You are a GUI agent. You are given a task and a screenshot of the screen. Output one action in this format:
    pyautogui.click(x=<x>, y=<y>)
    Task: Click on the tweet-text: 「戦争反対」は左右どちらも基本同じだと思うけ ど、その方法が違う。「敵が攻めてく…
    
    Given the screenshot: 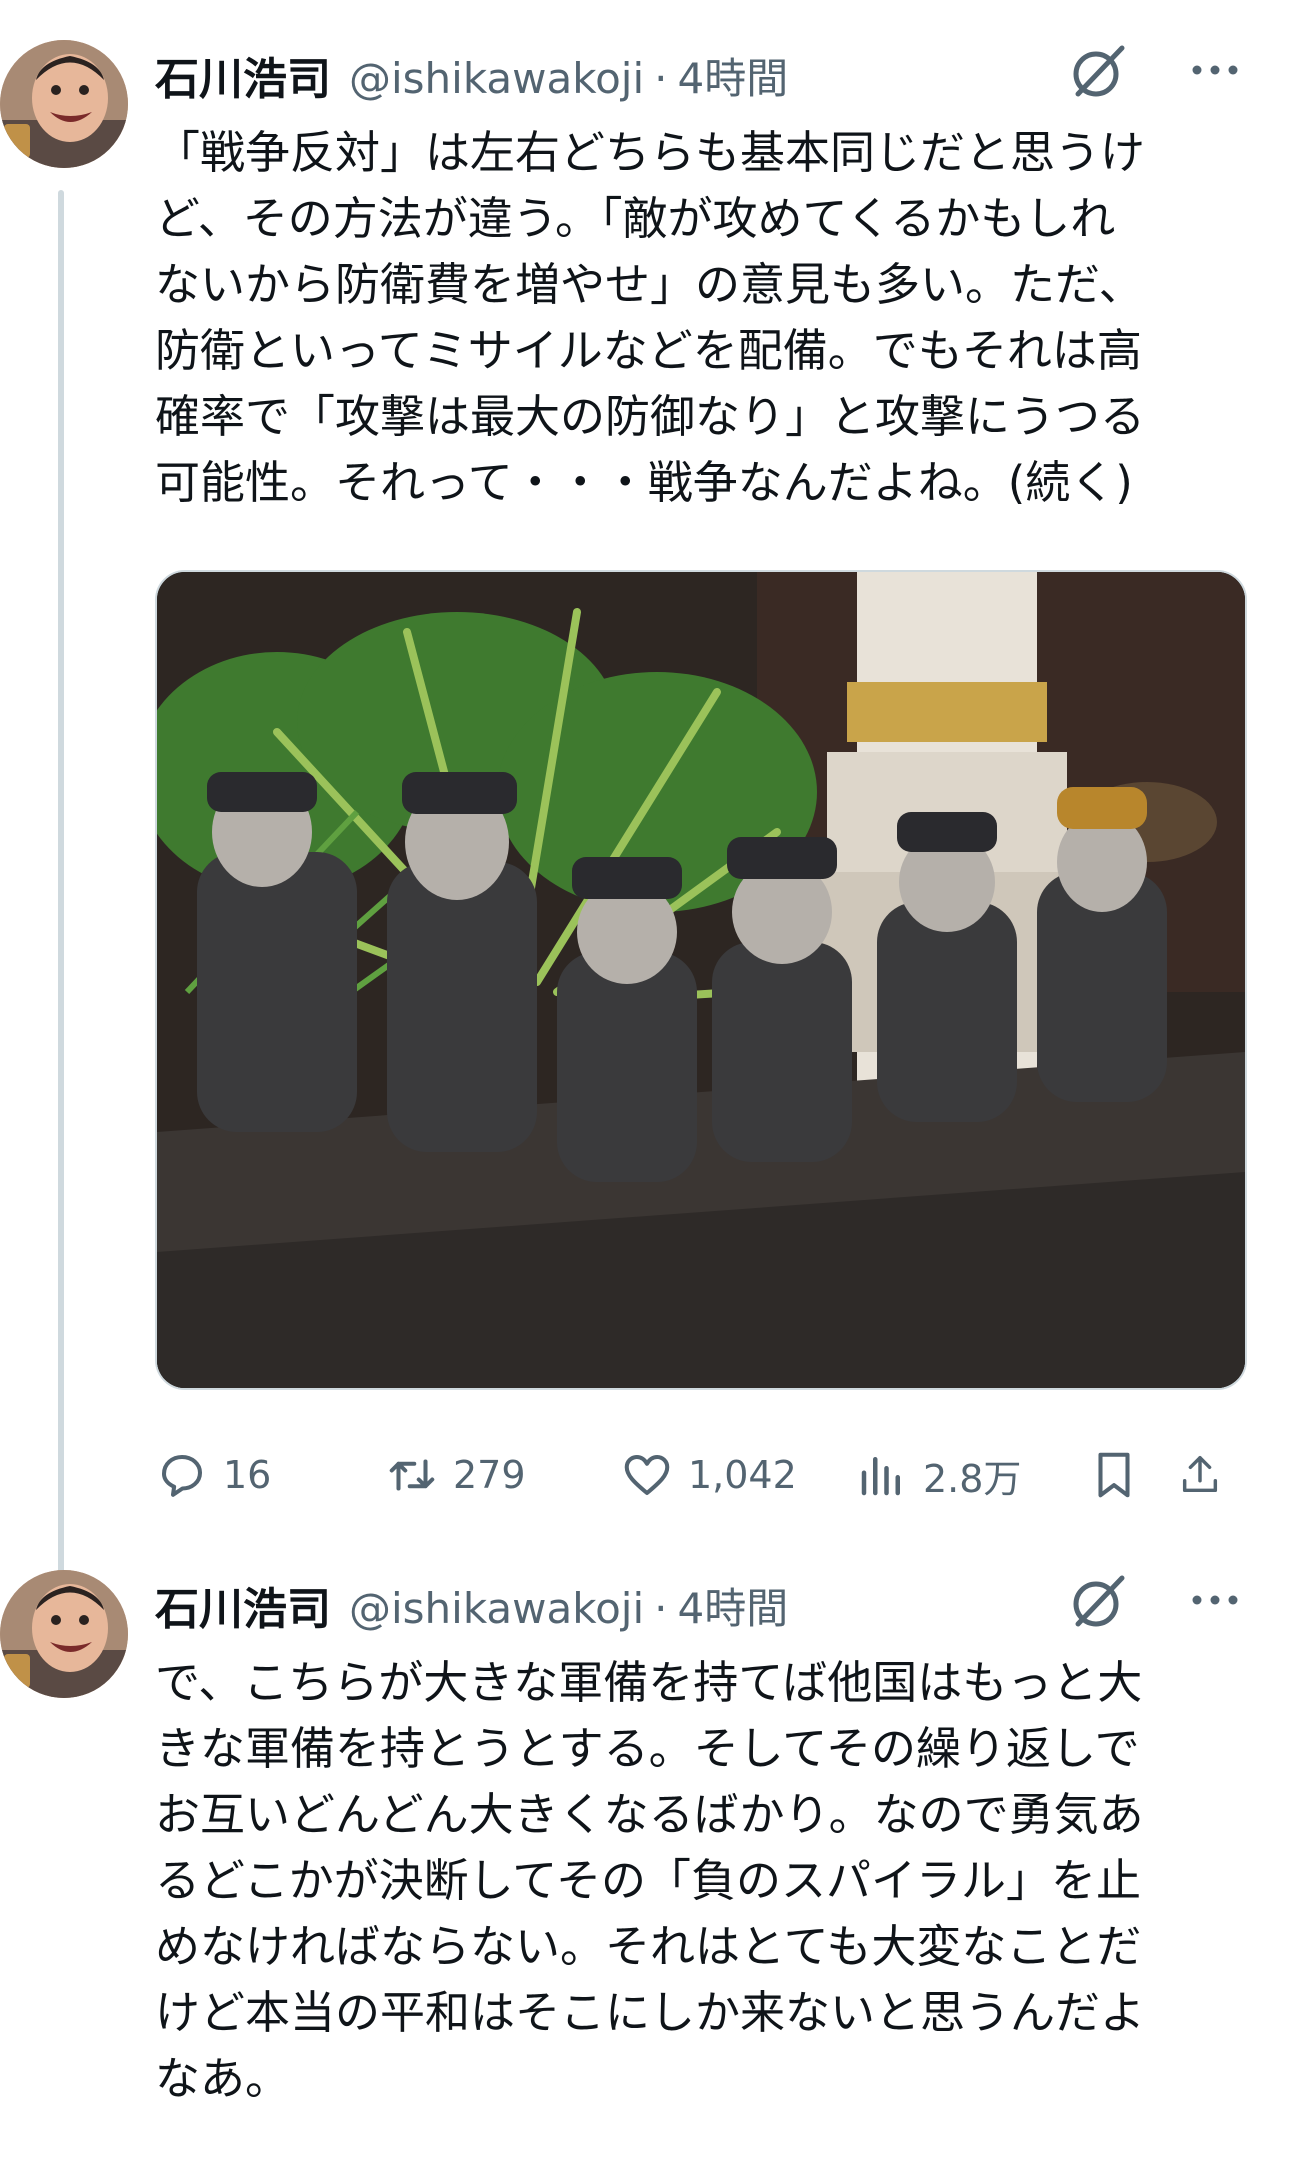 What is the action you would take?
    pyautogui.click(x=650, y=317)
    